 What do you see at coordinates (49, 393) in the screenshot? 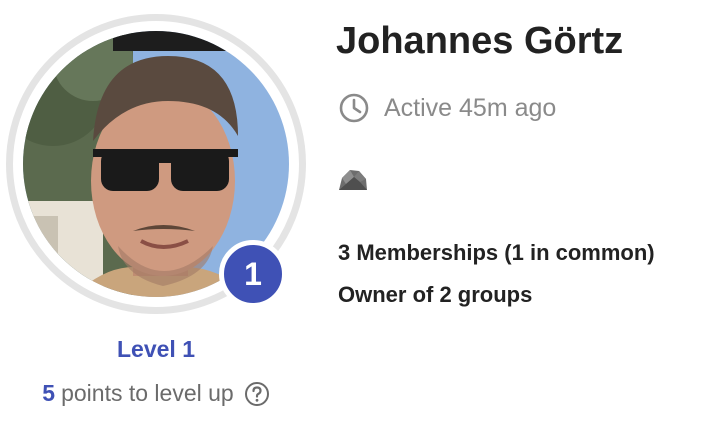
I see `points-value: 5` at bounding box center [49, 393].